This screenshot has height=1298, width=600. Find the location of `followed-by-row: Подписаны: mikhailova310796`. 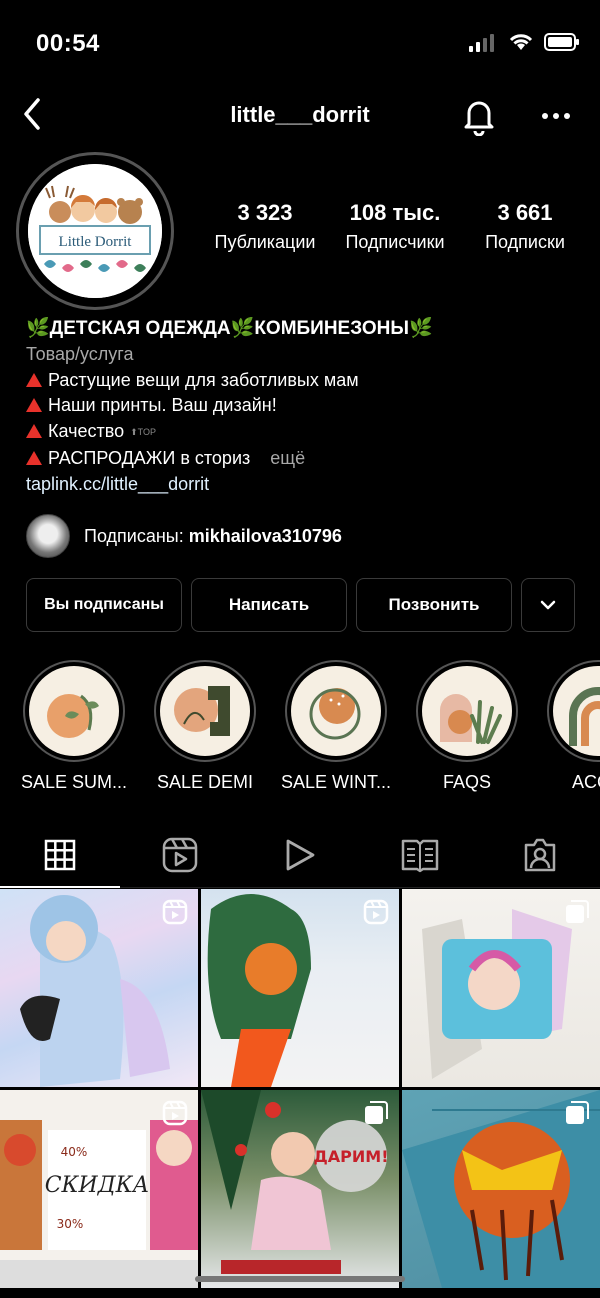

followed-by-row: Подписаны: mikhailova310796 is located at coordinates (184, 536).